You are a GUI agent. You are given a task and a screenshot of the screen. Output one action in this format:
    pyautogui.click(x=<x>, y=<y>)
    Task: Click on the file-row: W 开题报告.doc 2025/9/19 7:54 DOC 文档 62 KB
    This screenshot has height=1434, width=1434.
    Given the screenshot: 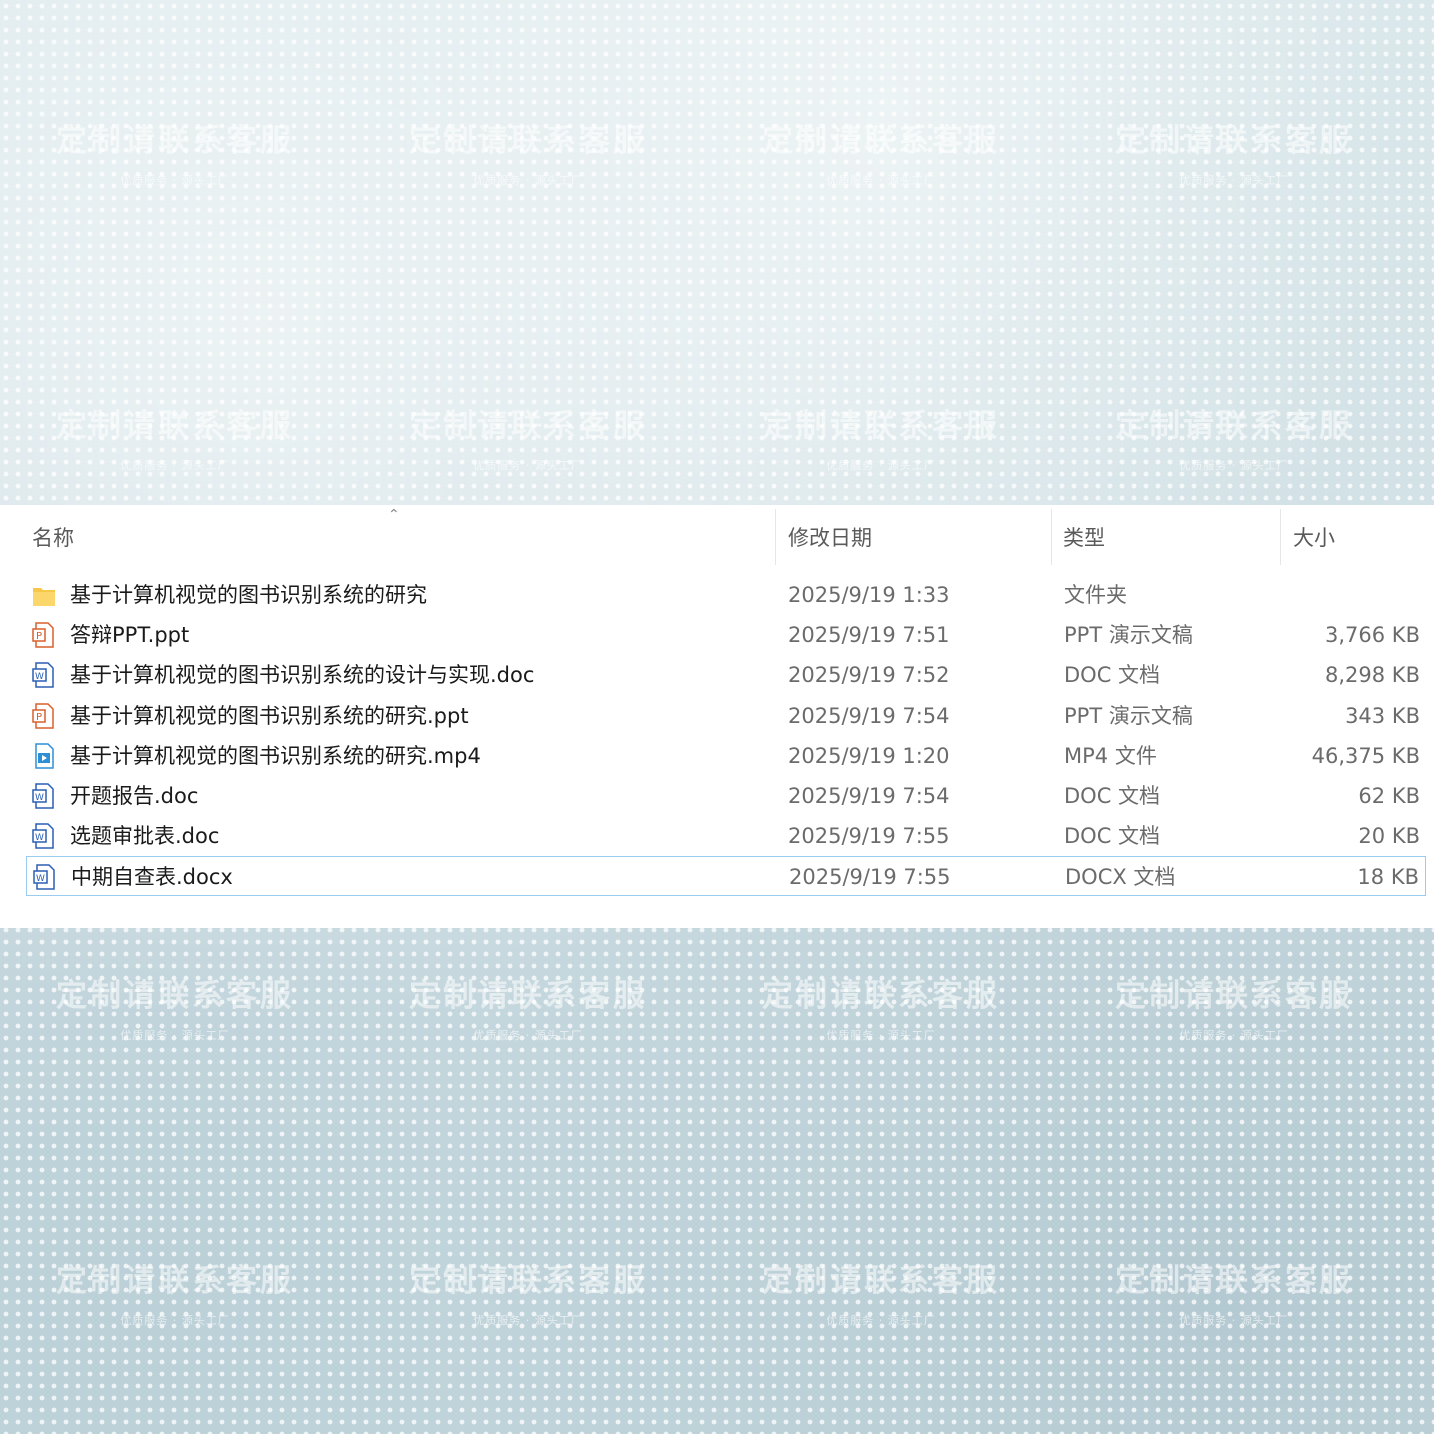 What is the action you would take?
    pyautogui.click(x=726, y=796)
    